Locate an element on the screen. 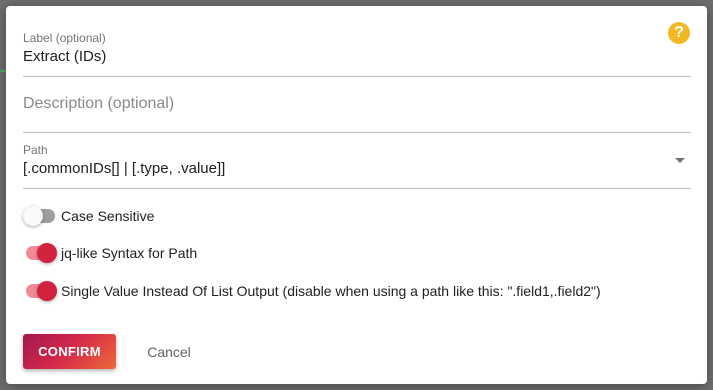  path-field-label: Path is located at coordinates (35, 150).